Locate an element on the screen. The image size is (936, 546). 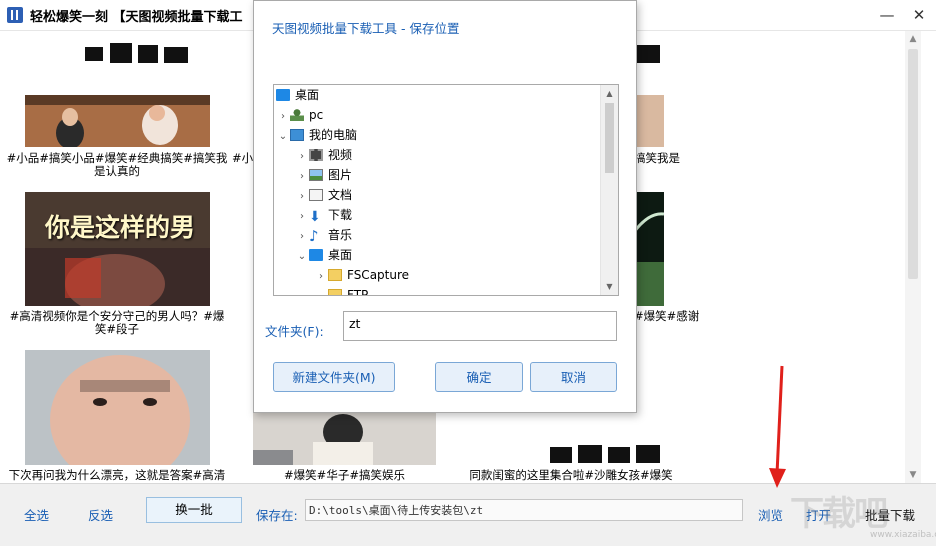
thumbnail-overlay-text: 你是这样的男 is located at coordinates (120, 227).